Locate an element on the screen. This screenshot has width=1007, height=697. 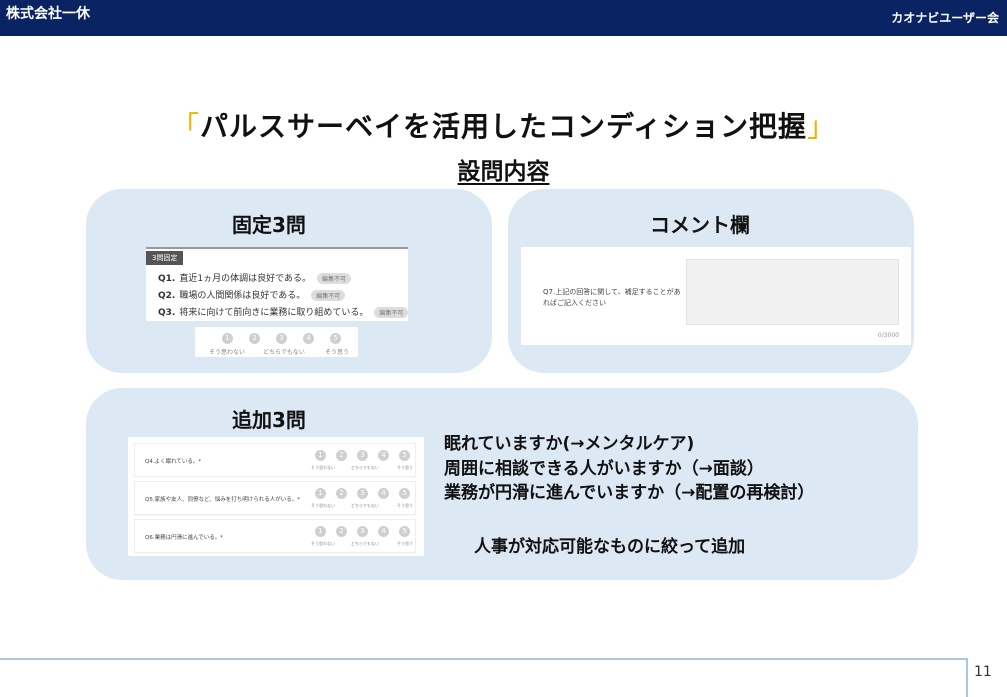
question-number: Q3. is located at coordinates (167, 313).